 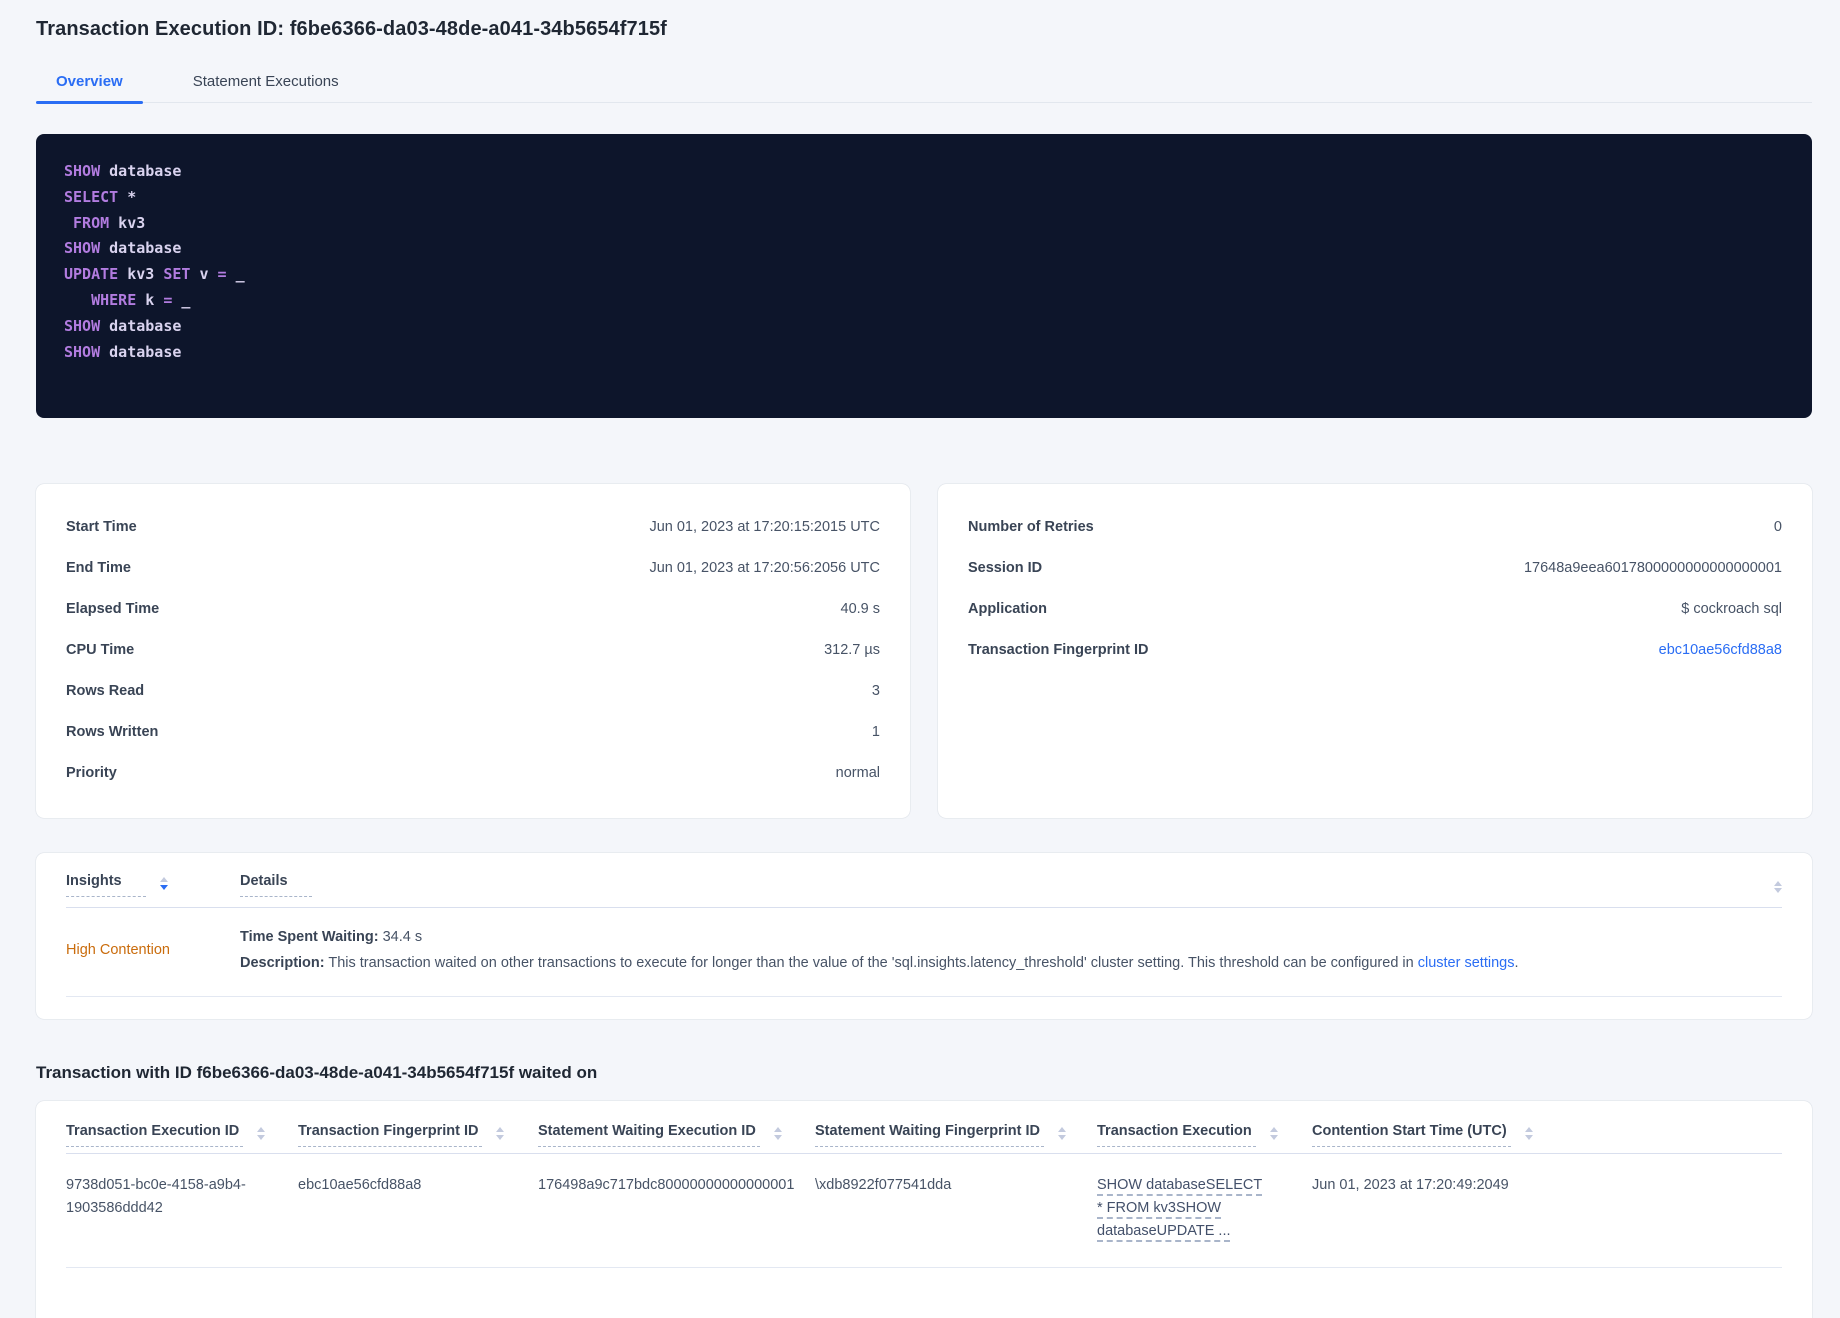 I want to click on summary-value: 40.9 s, so click(x=860, y=608).